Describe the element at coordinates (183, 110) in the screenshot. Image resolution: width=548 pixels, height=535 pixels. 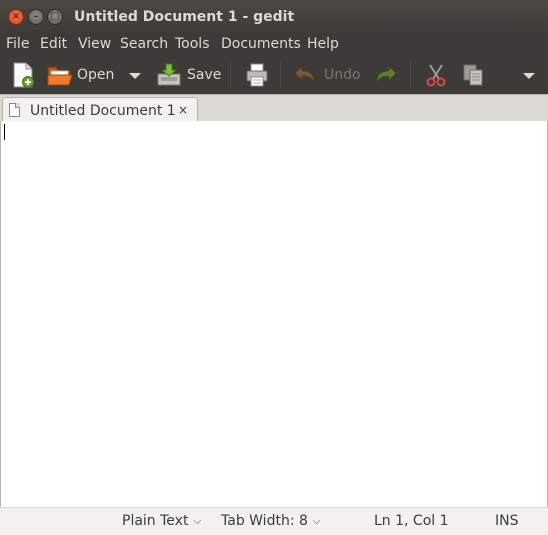
I see `close-tab-icon: ×` at that location.